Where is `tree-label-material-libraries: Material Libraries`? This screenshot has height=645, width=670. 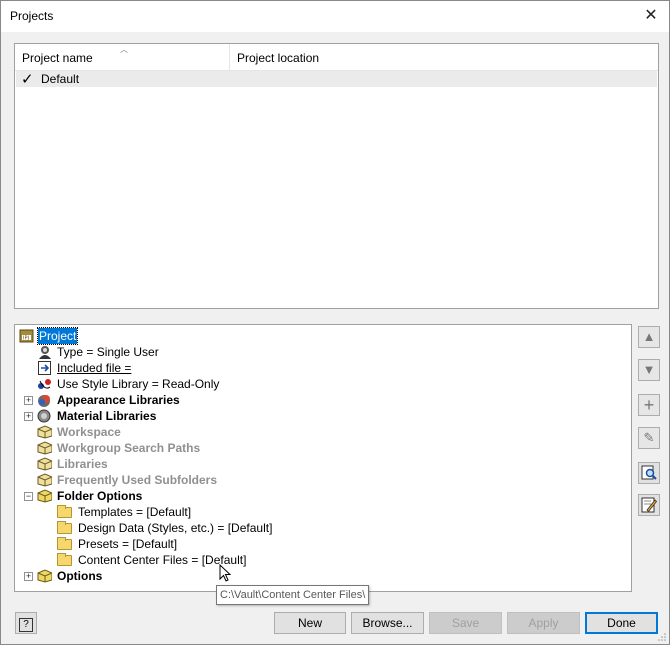 tree-label-material-libraries: Material Libraries is located at coordinates (107, 416).